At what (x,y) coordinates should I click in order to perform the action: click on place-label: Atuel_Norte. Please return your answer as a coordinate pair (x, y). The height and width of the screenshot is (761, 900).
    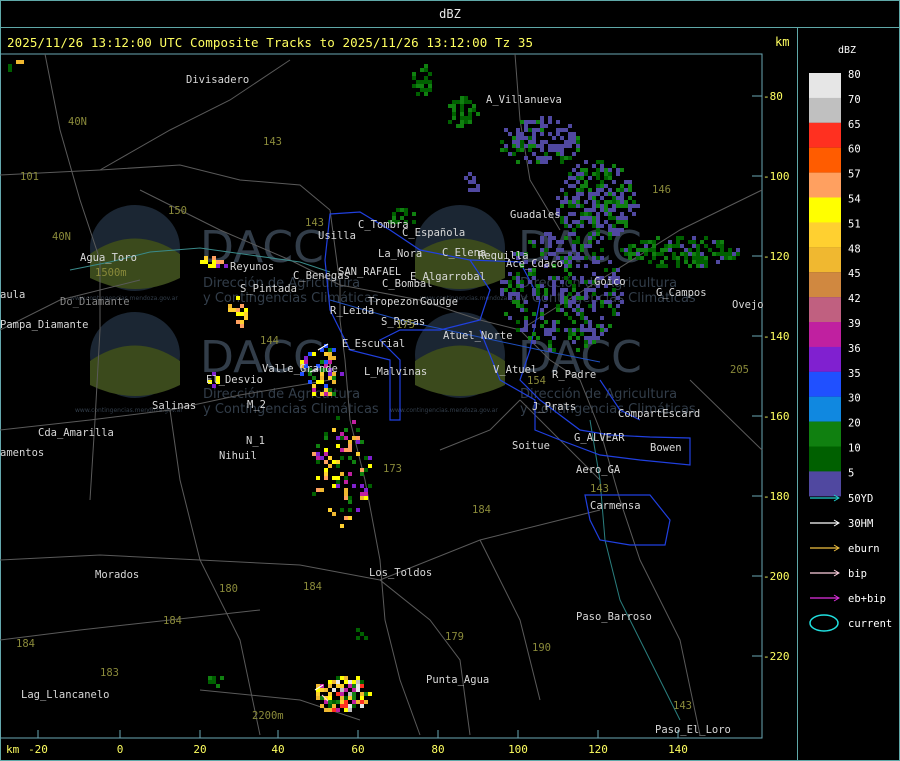
    Looking at the image, I should click on (478, 336).